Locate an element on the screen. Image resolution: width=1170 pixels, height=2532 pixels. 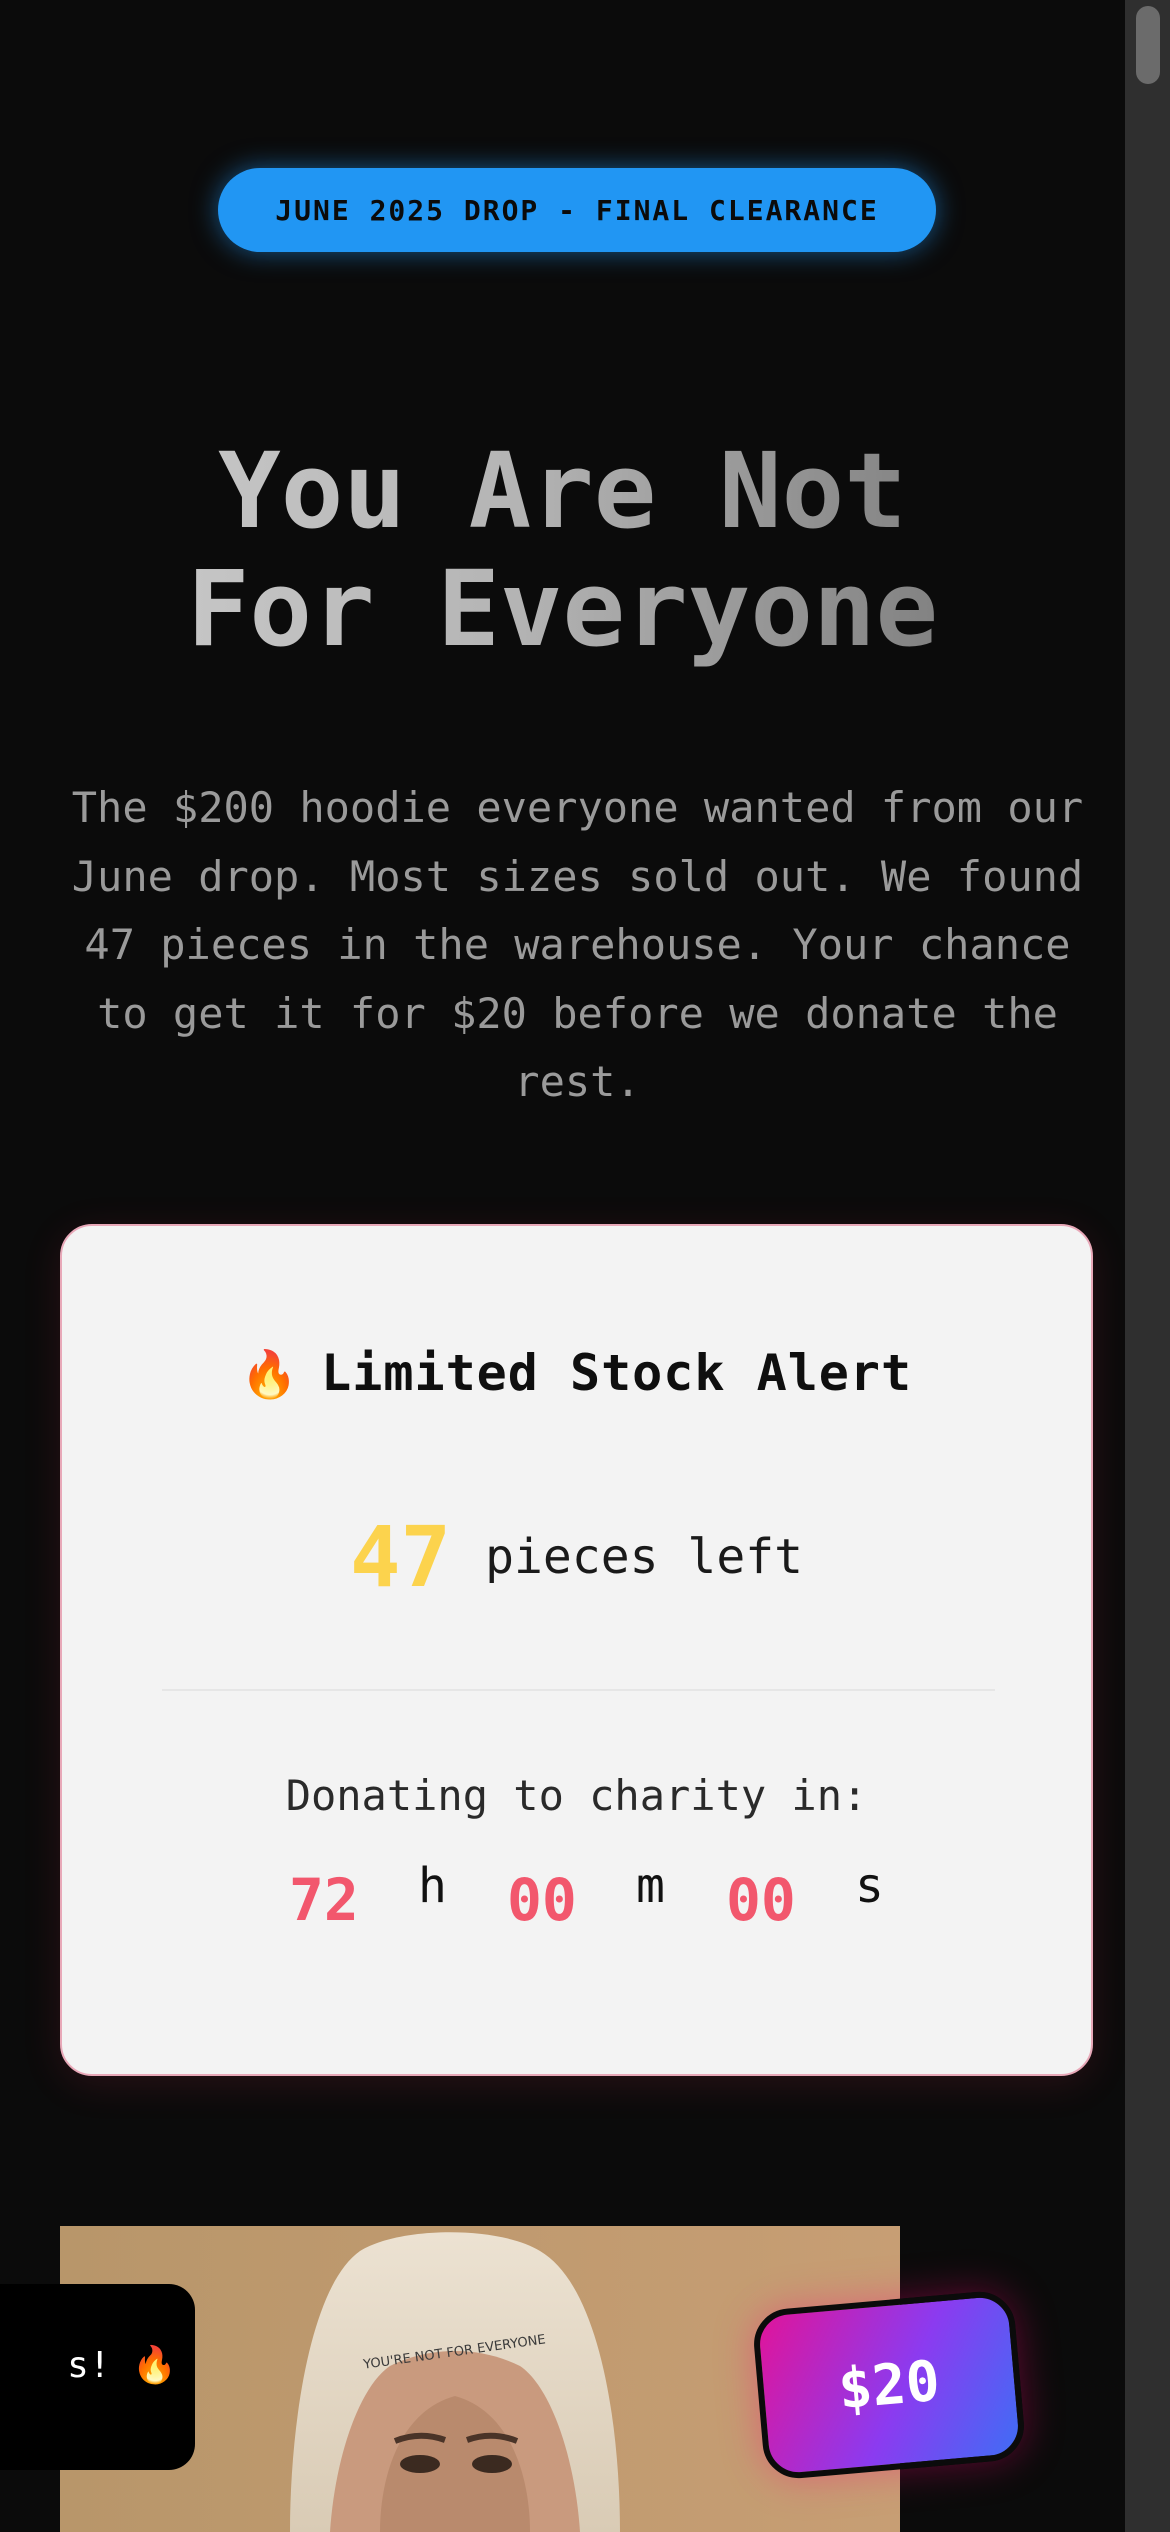
countdown-seconds: 00 is located at coordinates (761, 1900).